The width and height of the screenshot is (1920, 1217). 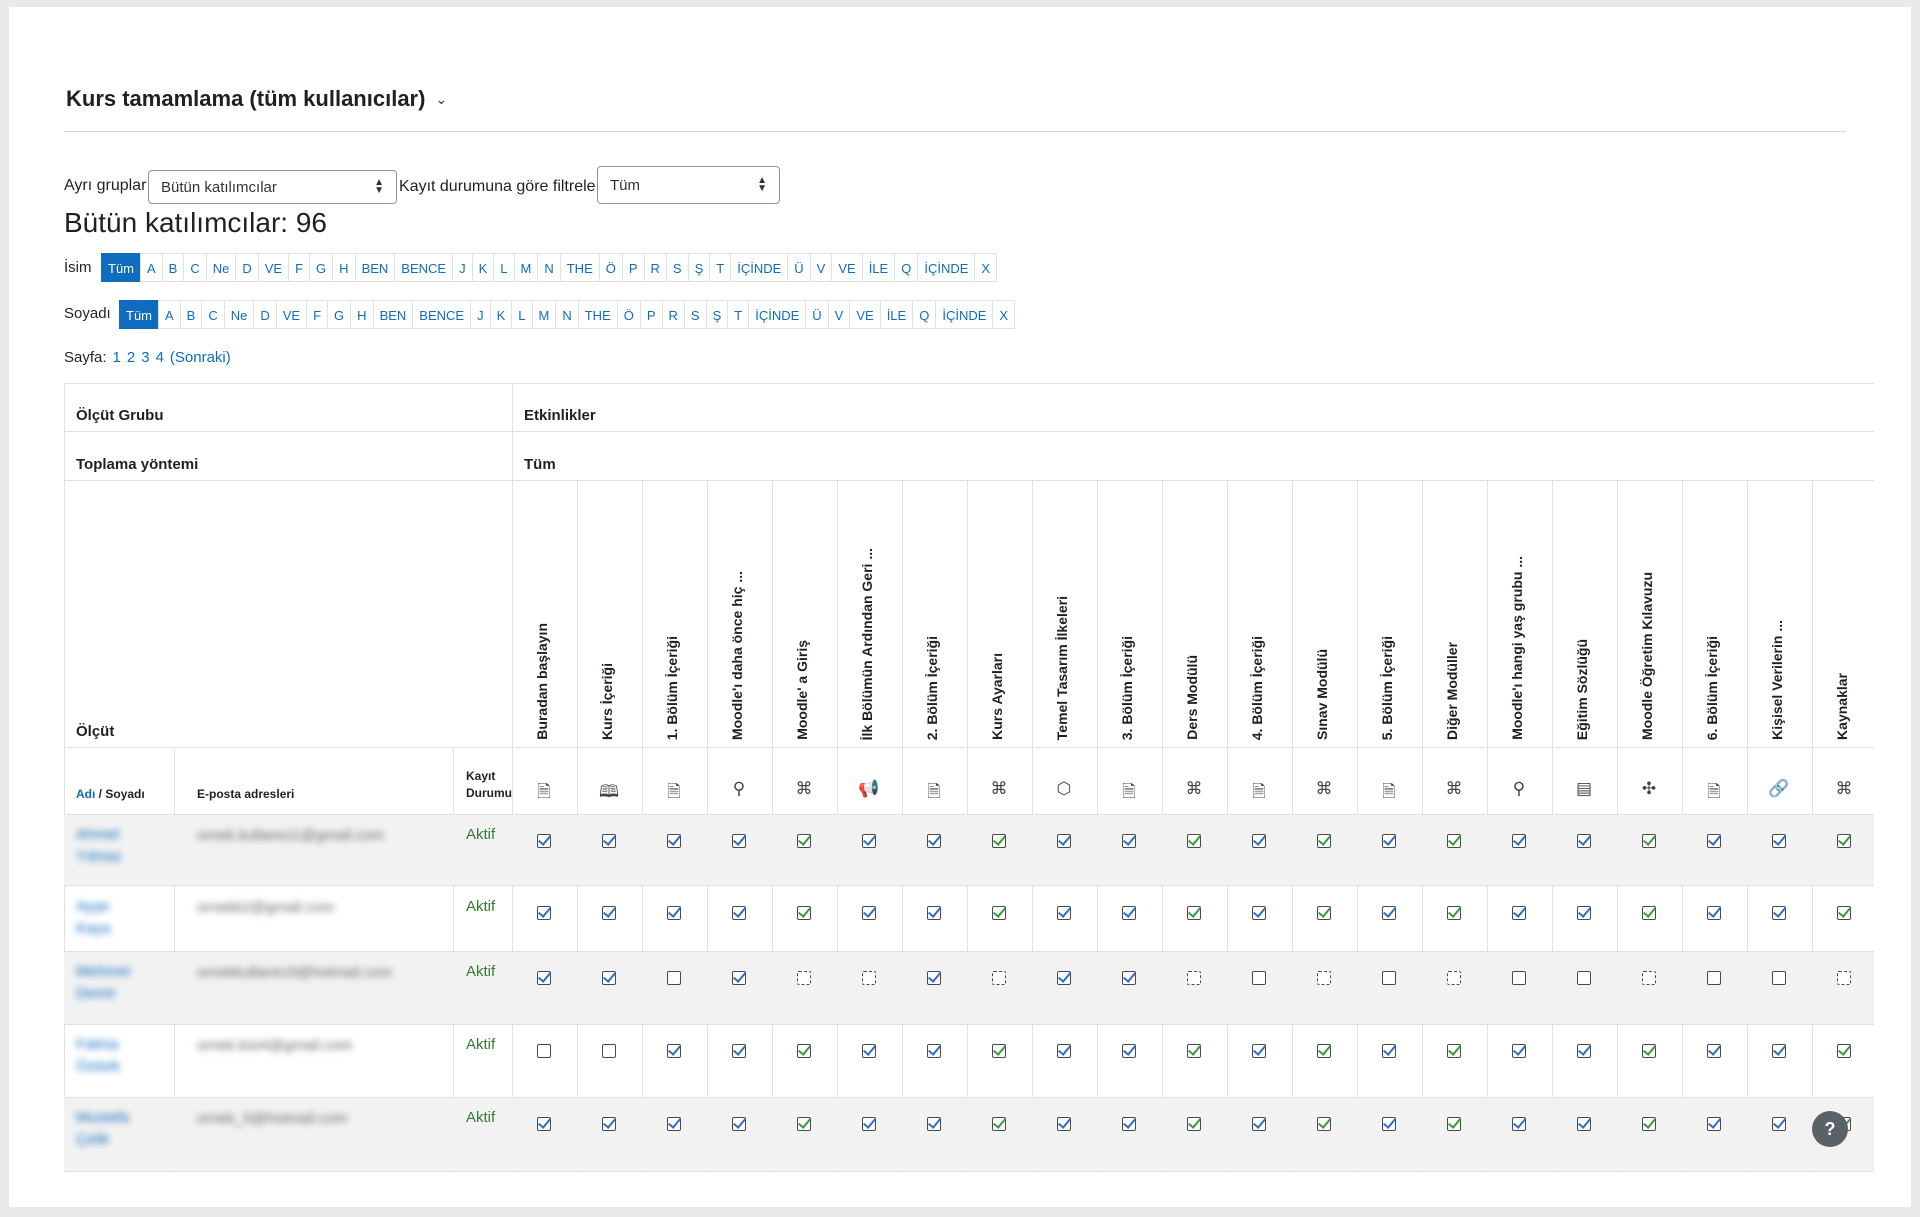 I want to click on activity-column-header: Sınav Modülü, so click(x=1322, y=694).